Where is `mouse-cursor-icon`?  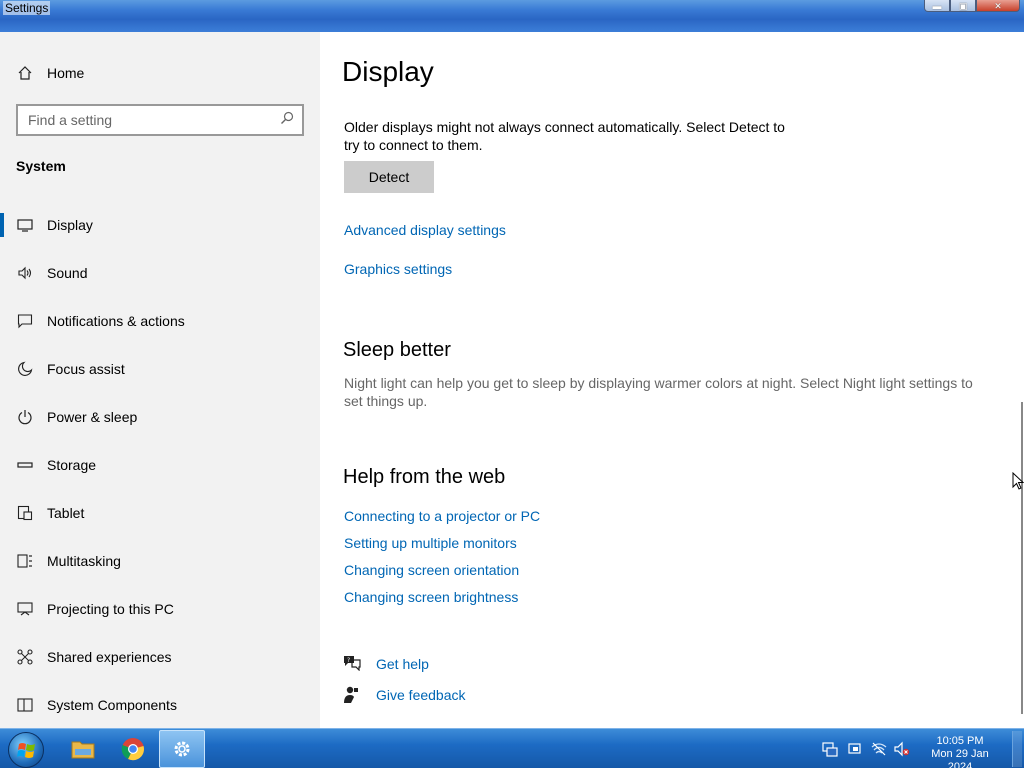
mouse-cursor-icon is located at coordinates (1018, 481).